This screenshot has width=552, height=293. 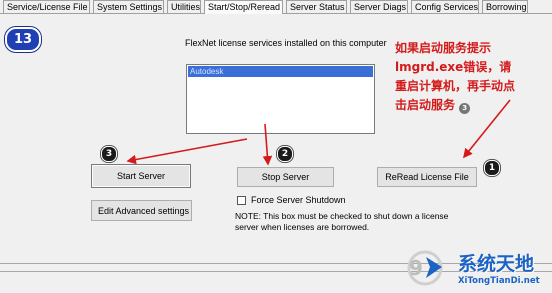 What do you see at coordinates (492, 168) in the screenshot?
I see `step-marker-reread: 1` at bounding box center [492, 168].